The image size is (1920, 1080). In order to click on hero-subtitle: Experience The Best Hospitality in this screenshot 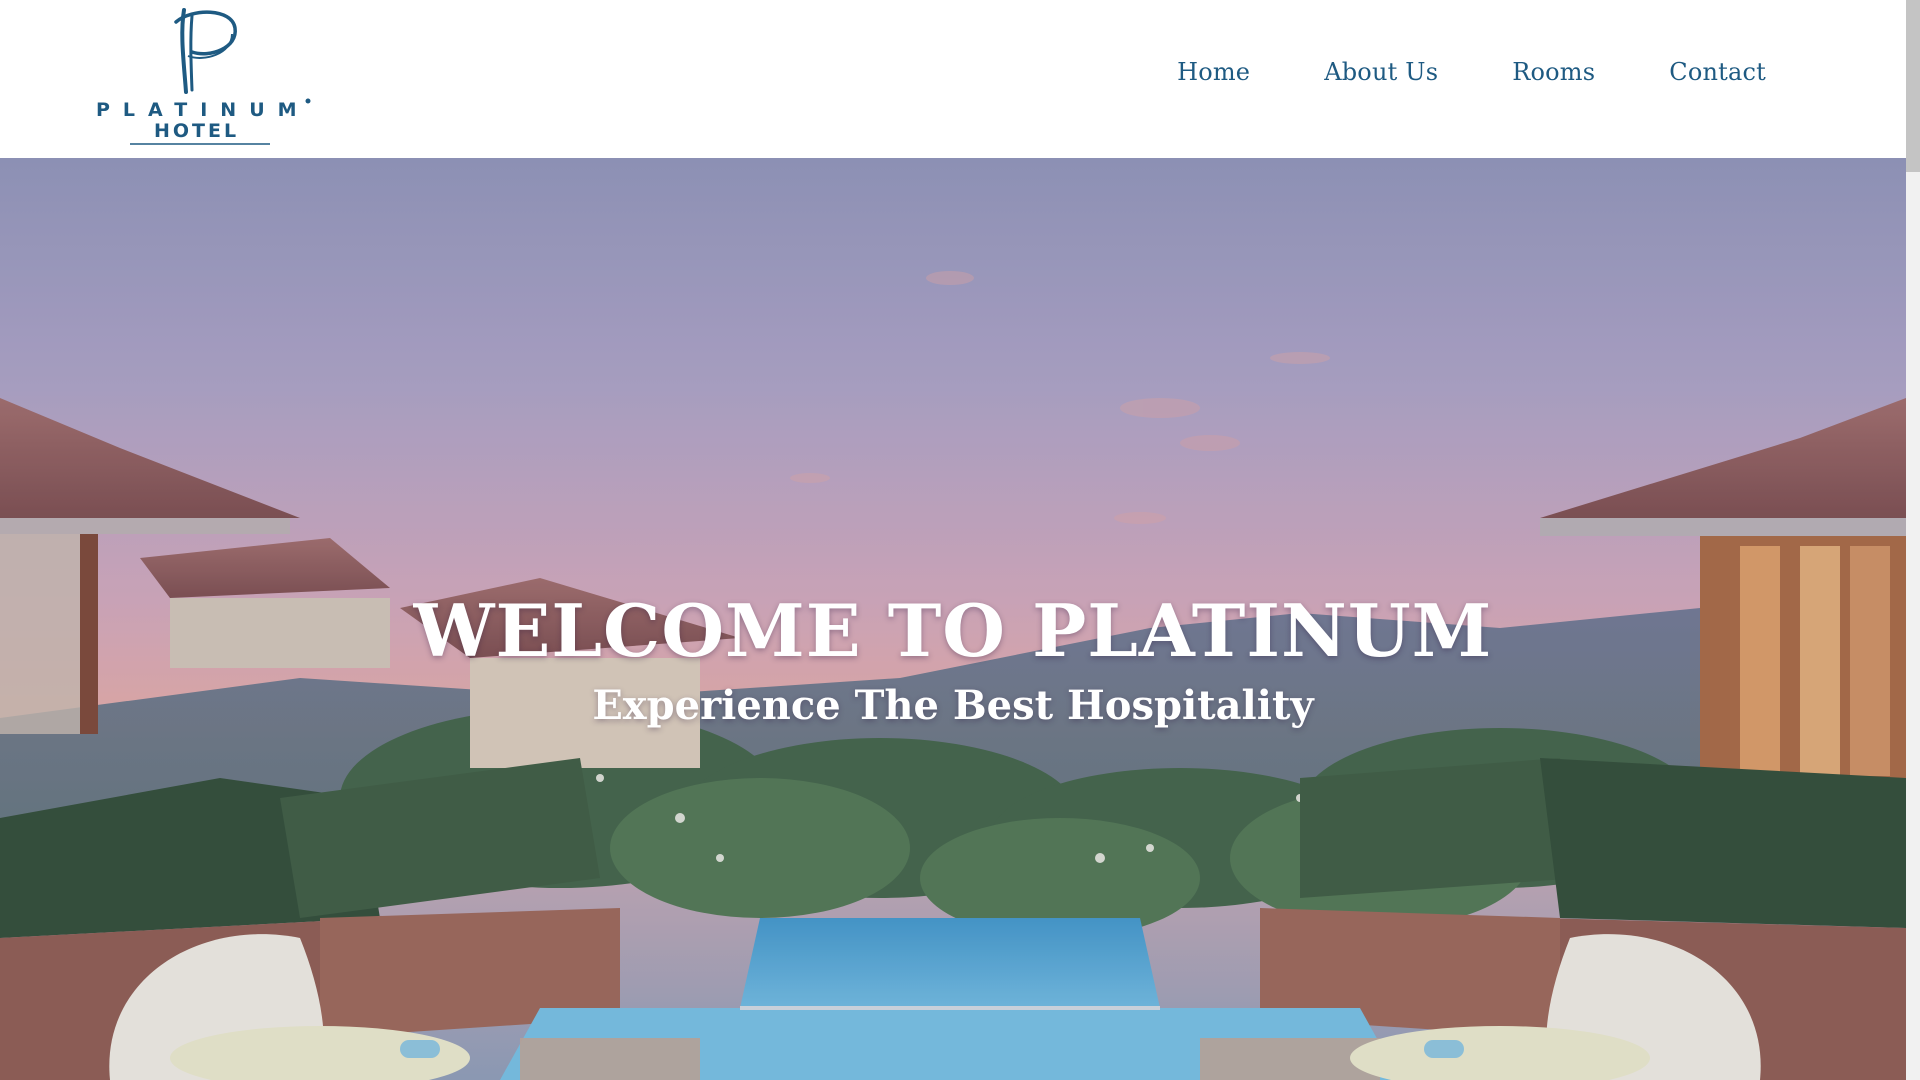, I will do `click(953, 705)`.